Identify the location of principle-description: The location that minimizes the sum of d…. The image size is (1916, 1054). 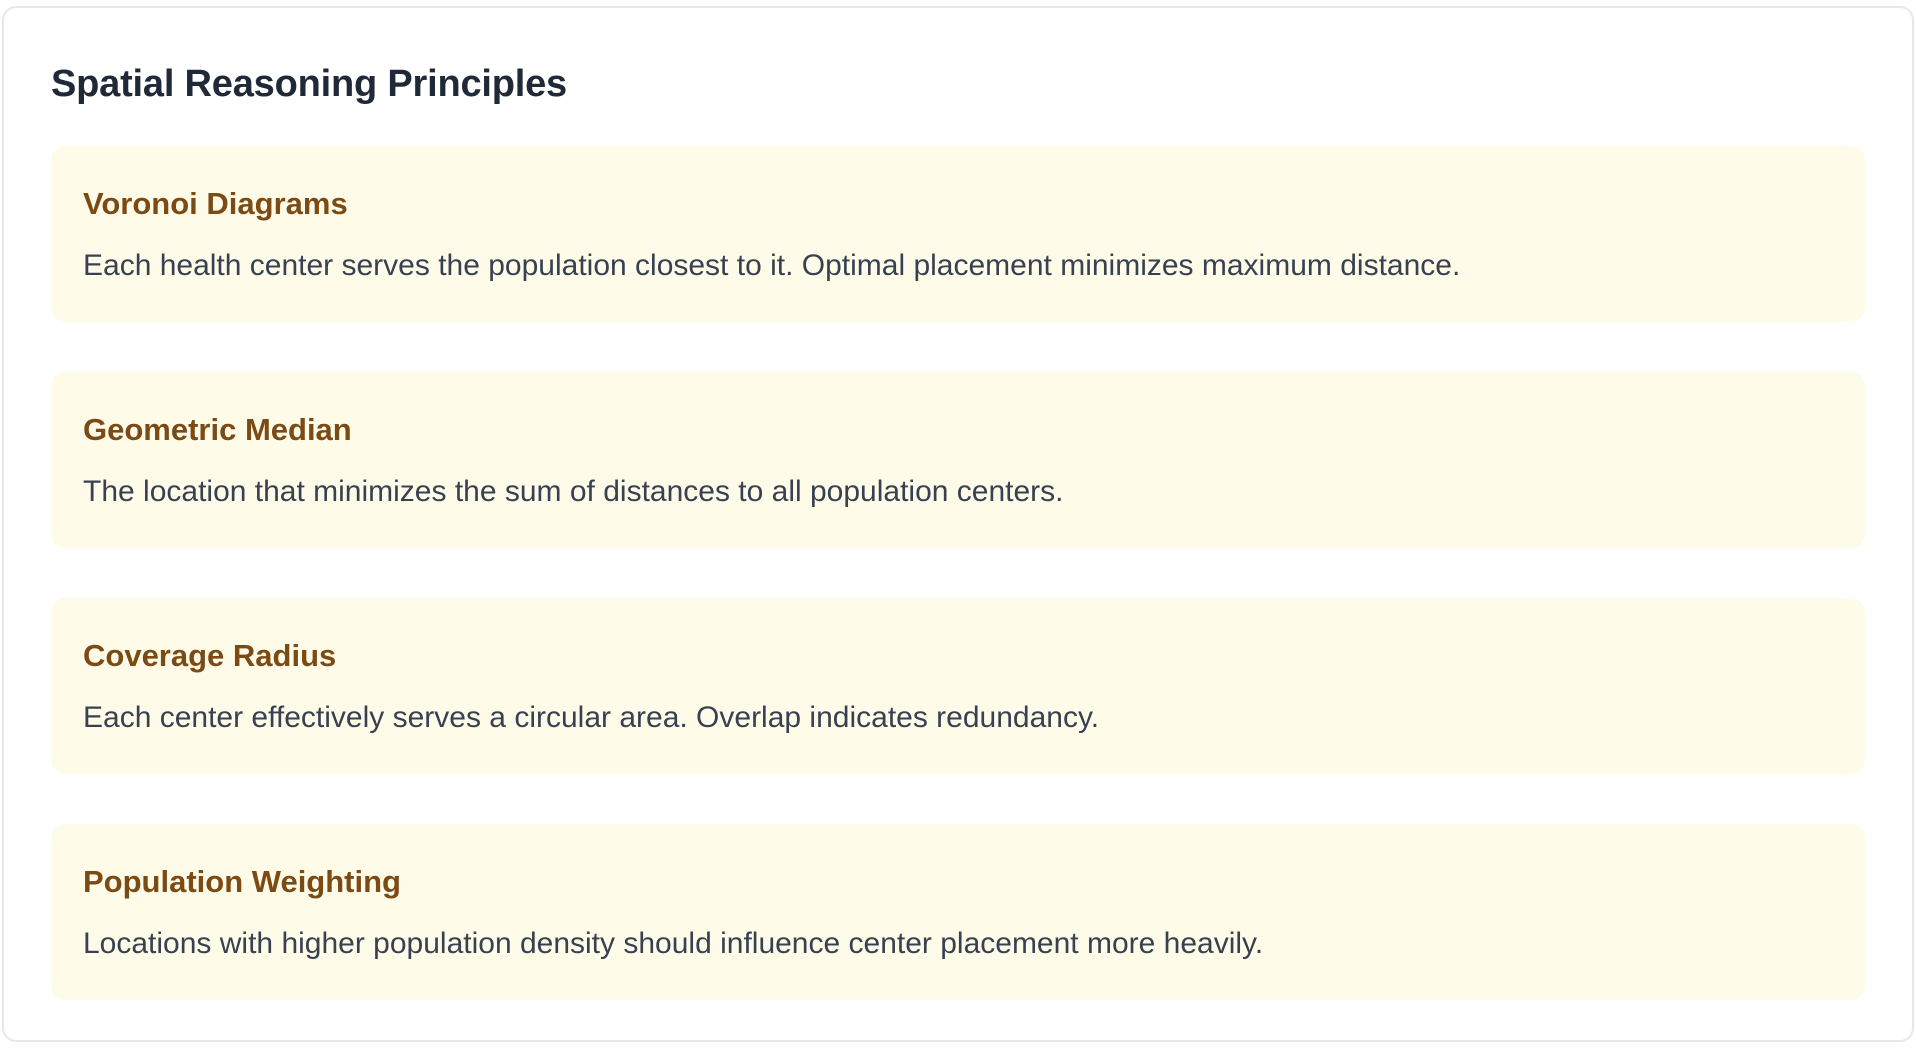
(573, 491).